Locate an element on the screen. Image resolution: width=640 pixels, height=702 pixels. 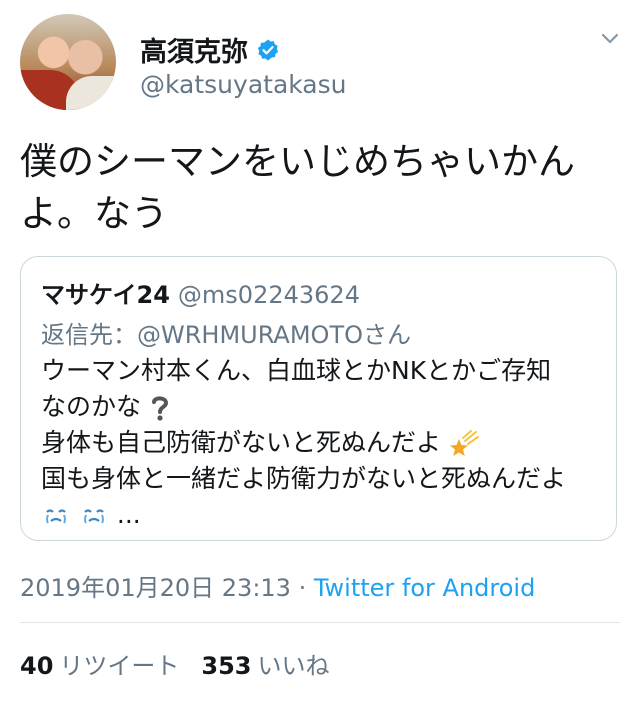
quoted-header: マサケイ24 @ms02243624 is located at coordinates (200, 292).